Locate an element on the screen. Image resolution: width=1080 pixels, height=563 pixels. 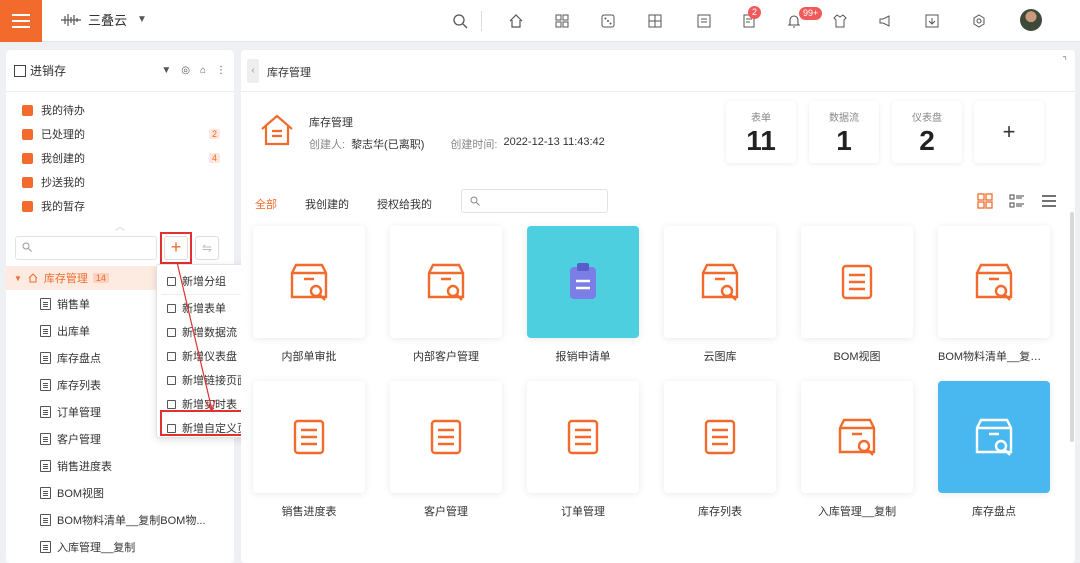
workspace-title: 进销存 is located at coordinates (48, 70).